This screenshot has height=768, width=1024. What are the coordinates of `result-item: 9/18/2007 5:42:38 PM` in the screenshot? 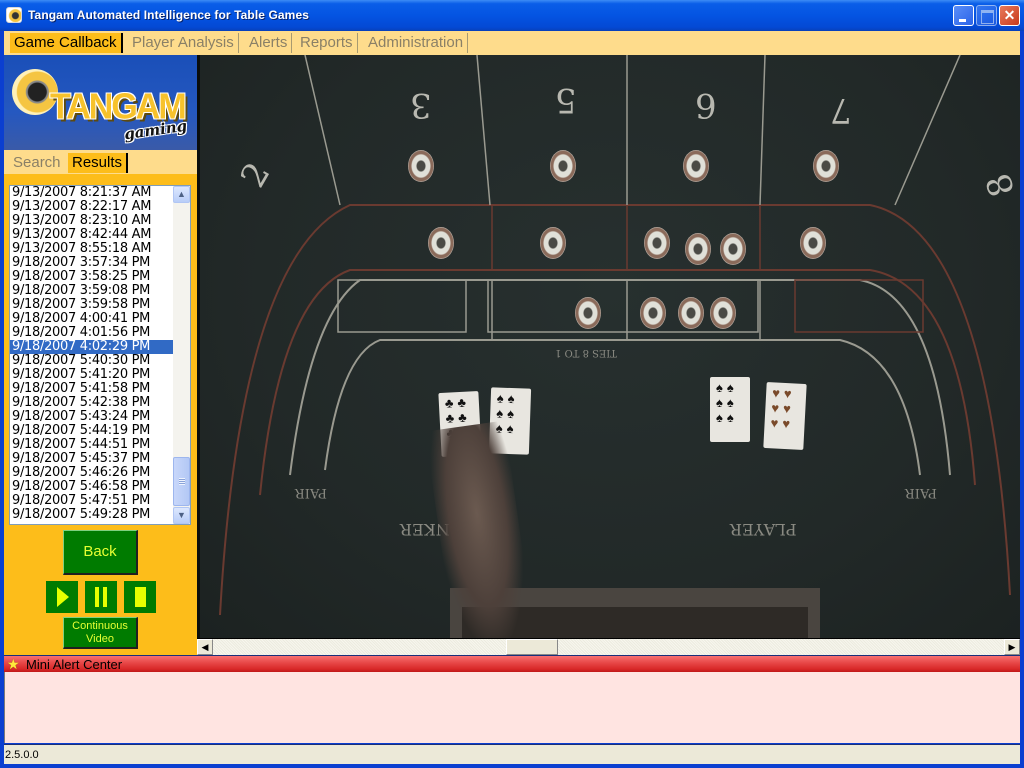 It's located at (92, 403).